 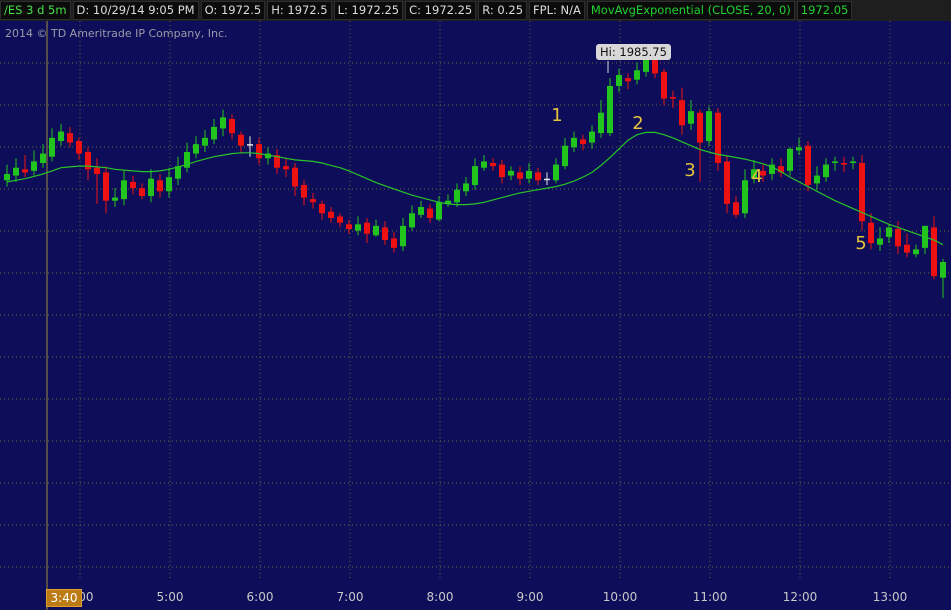 What do you see at coordinates (710, 597) in the screenshot?
I see `x-tick-label: 11:00` at bounding box center [710, 597].